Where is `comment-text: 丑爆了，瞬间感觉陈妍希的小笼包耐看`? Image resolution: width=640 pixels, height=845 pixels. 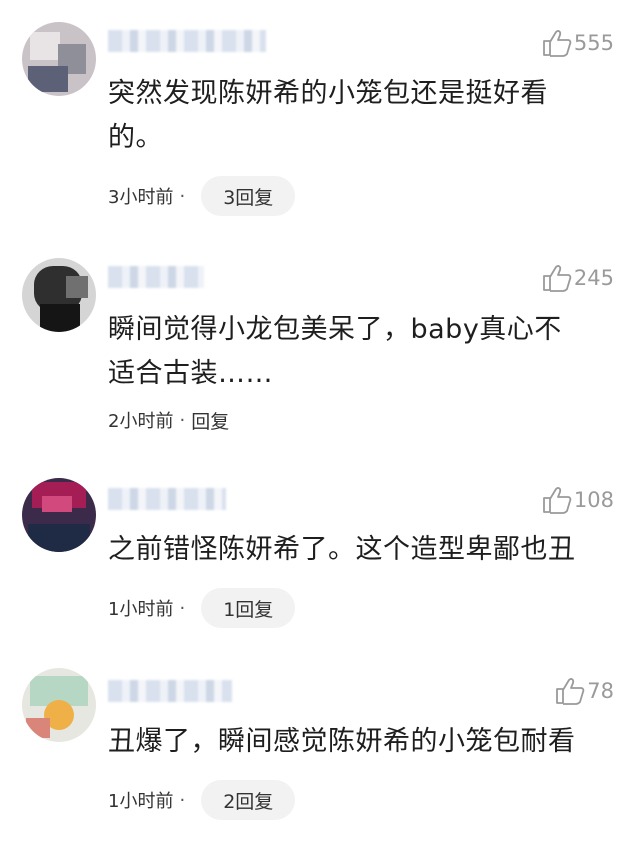
comment-text: 丑爆了，瞬间感觉陈妍希的小笼包耐看 is located at coordinates (342, 741).